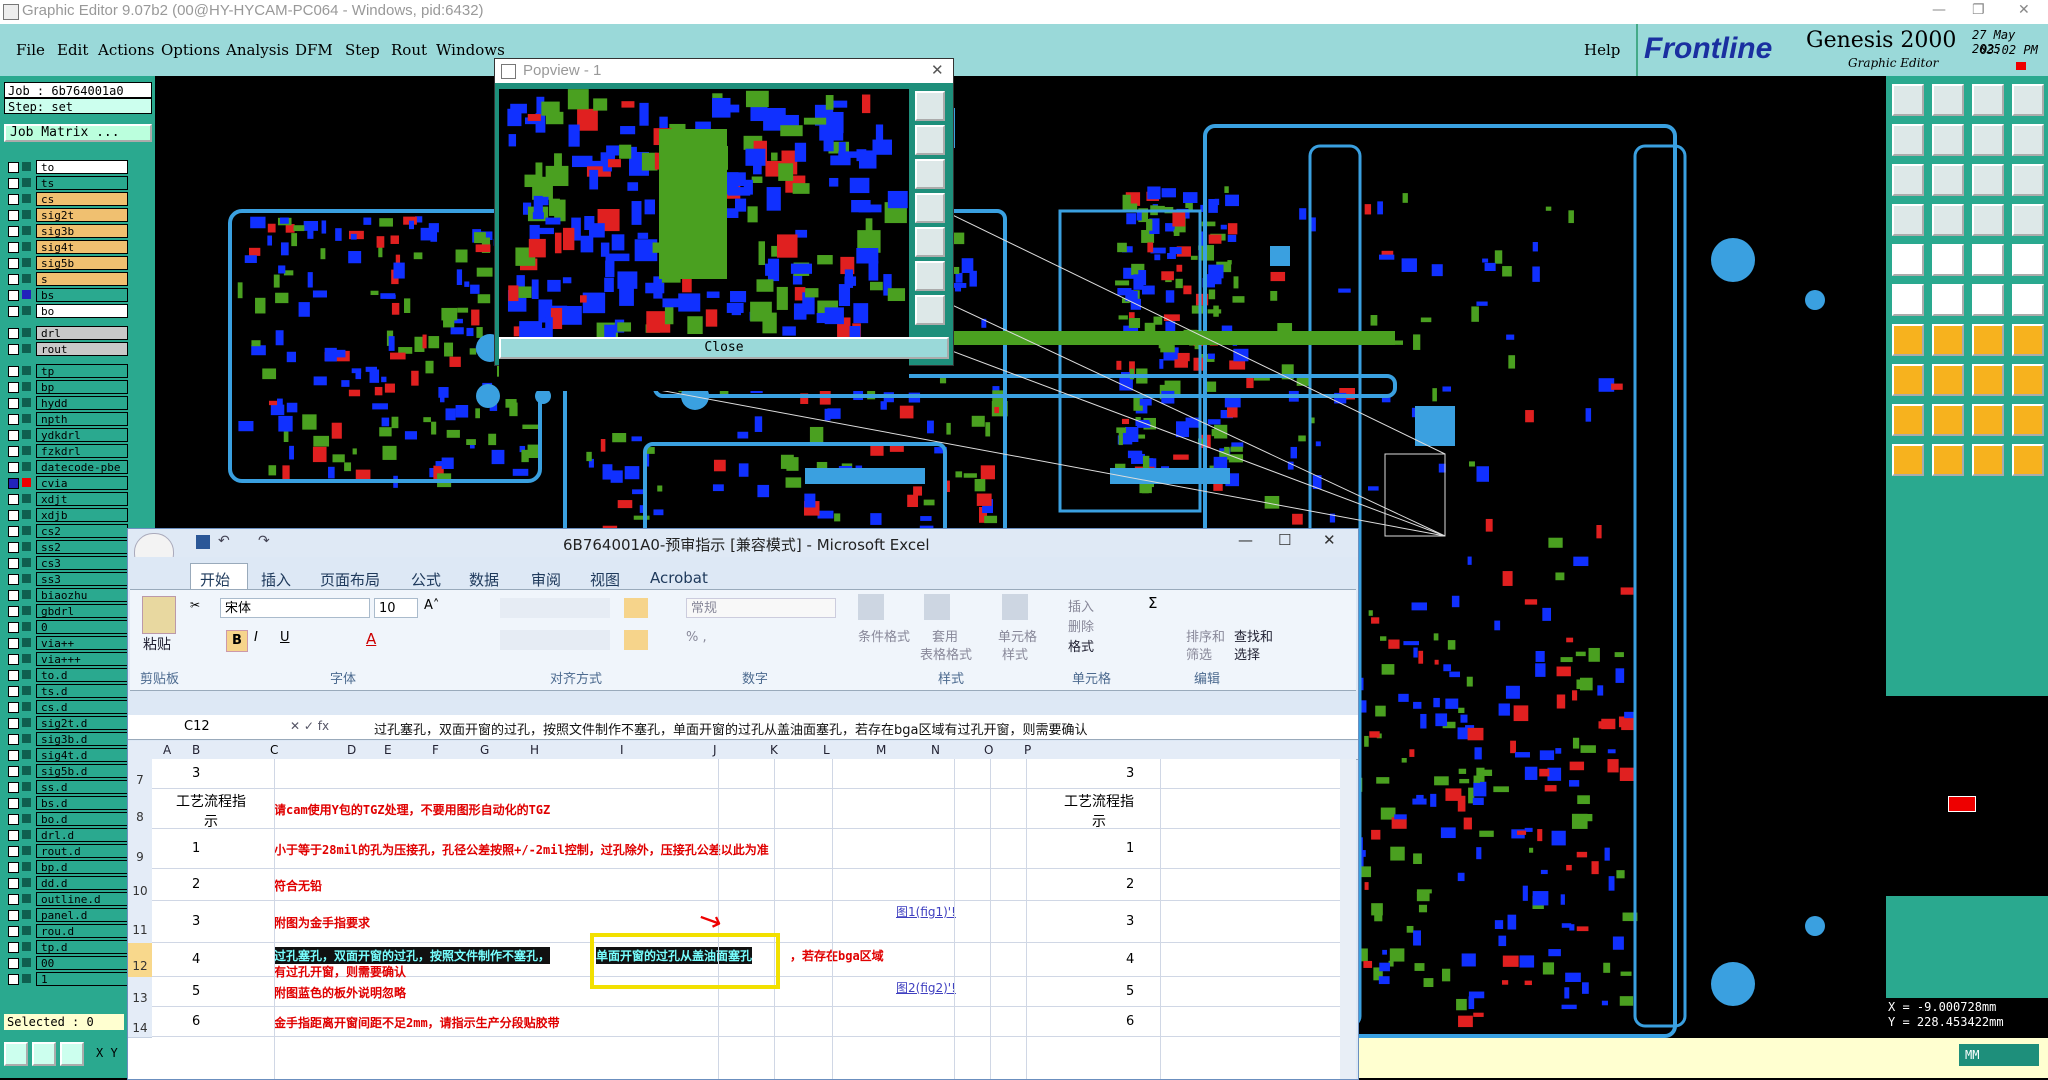  I want to click on layer-name: xdjt, so click(82, 499).